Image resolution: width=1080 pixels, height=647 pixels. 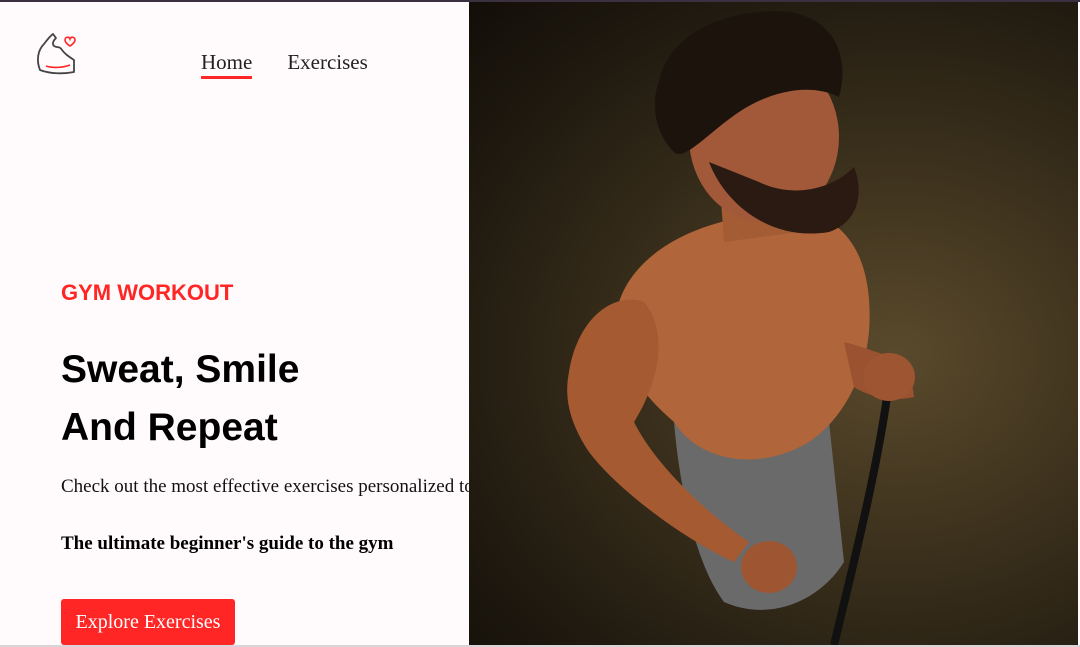 I want to click on headline-line-1: Sweat, Smile, so click(x=180, y=369).